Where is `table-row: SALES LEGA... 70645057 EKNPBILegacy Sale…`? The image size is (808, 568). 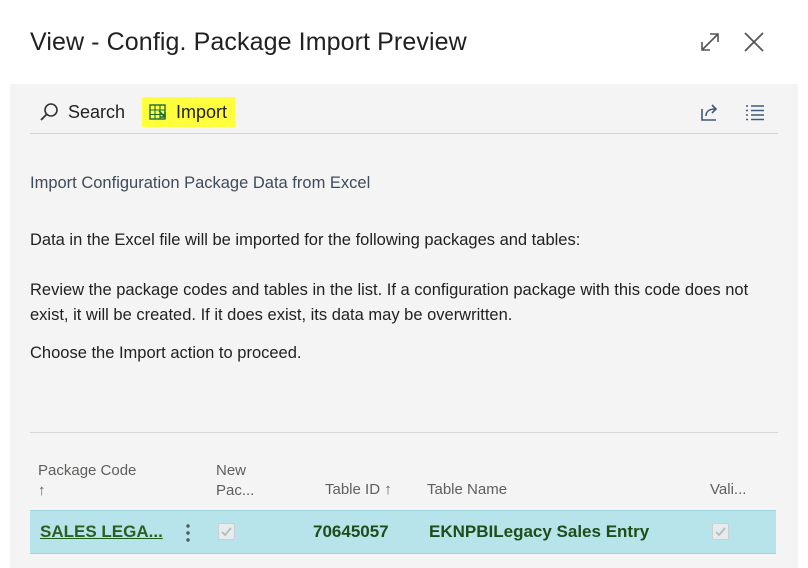
table-row: SALES LEGA... 70645057 EKNPBILegacy Sale… is located at coordinates (403, 532).